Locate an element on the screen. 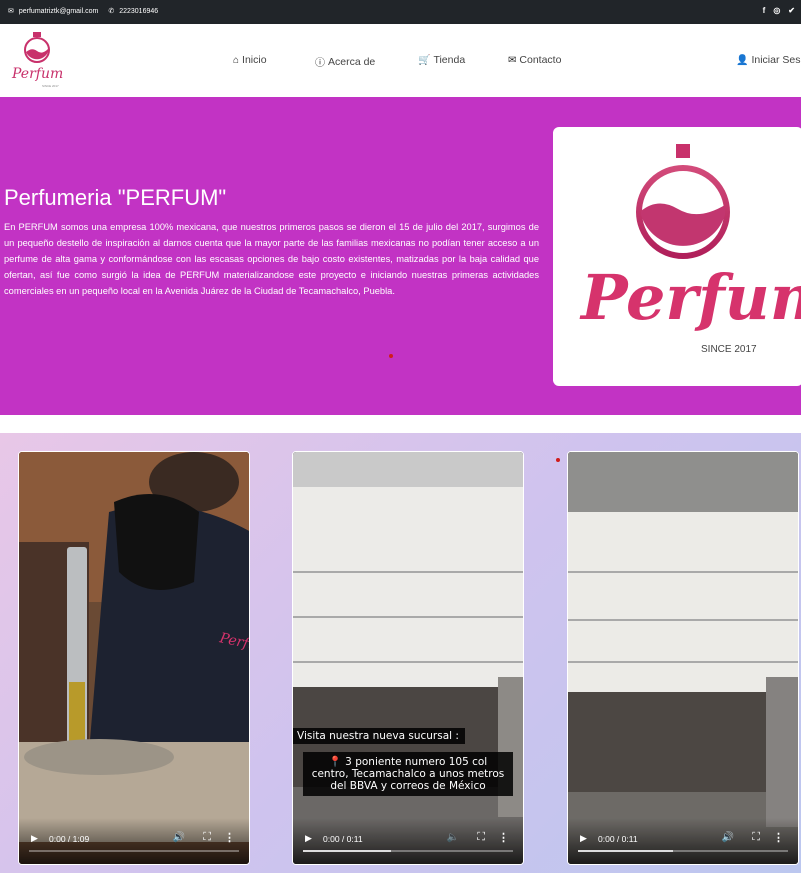 This screenshot has width=801, height=873. nav-login: 👤 Iniciar Sesi is located at coordinates (768, 60).